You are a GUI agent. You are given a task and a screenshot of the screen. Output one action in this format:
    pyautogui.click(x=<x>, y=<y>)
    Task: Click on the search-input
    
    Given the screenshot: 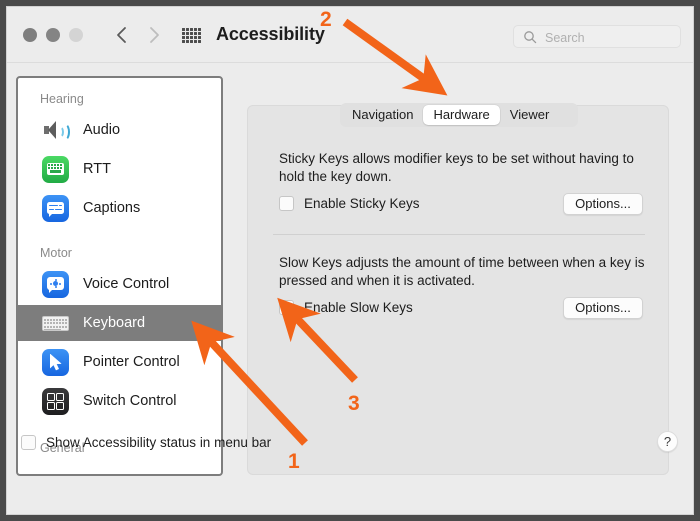 What is the action you would take?
    pyautogui.click(x=610, y=37)
    